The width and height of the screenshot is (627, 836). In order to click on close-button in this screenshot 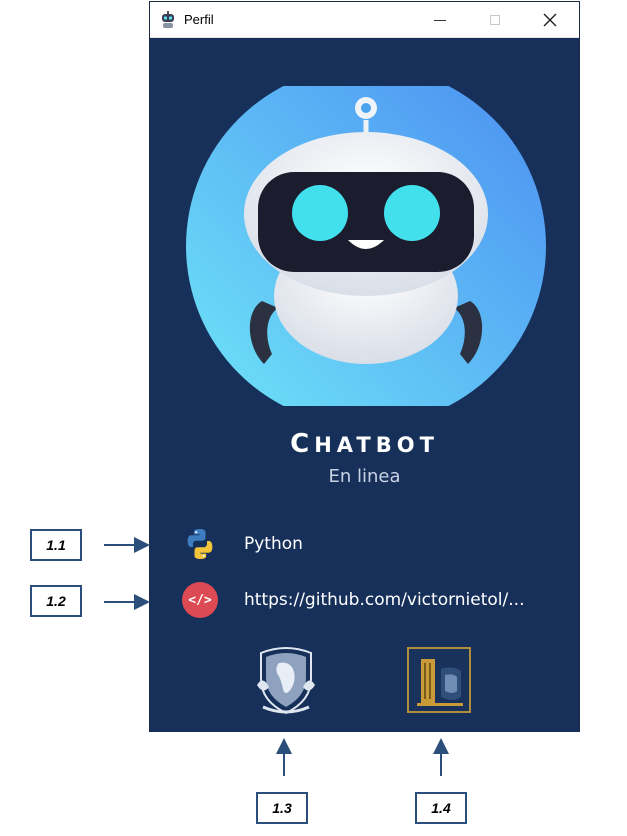, I will do `click(550, 20)`.